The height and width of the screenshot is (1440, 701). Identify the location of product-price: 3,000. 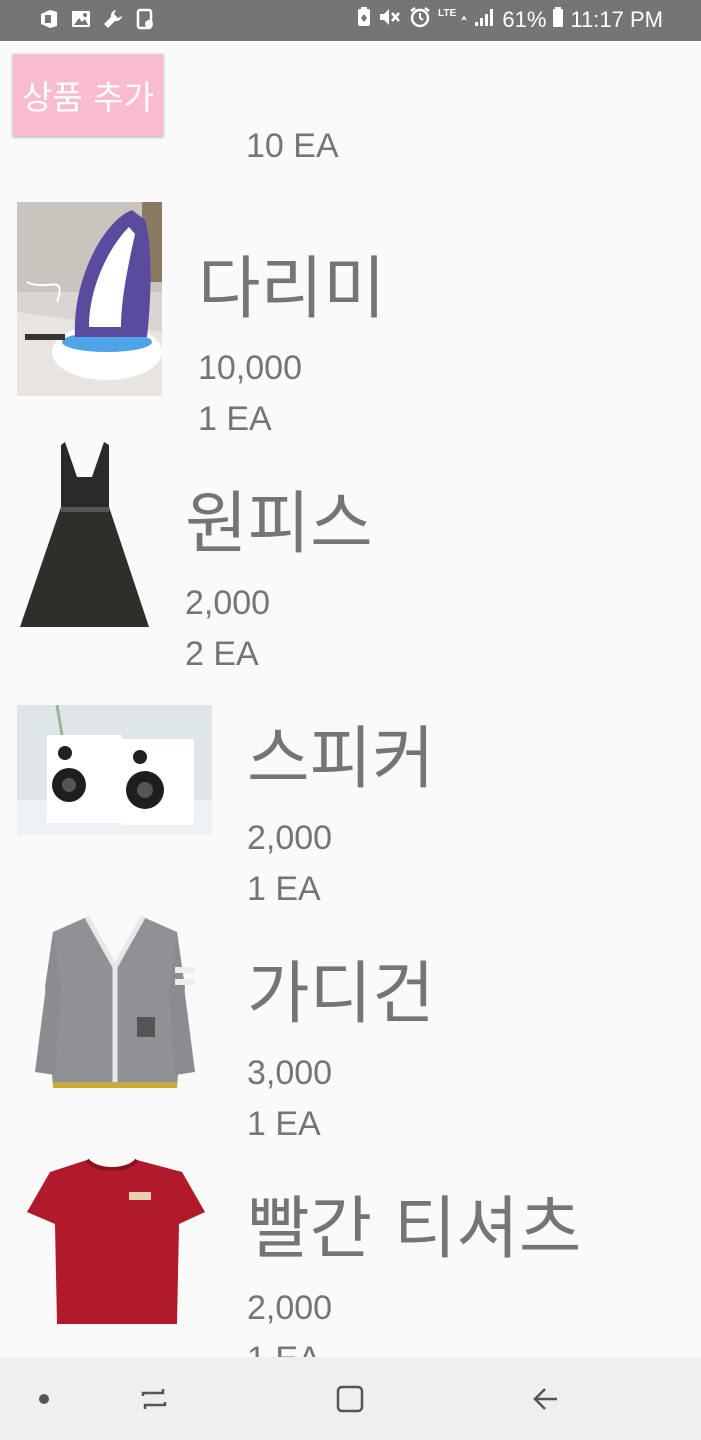
(290, 1073).